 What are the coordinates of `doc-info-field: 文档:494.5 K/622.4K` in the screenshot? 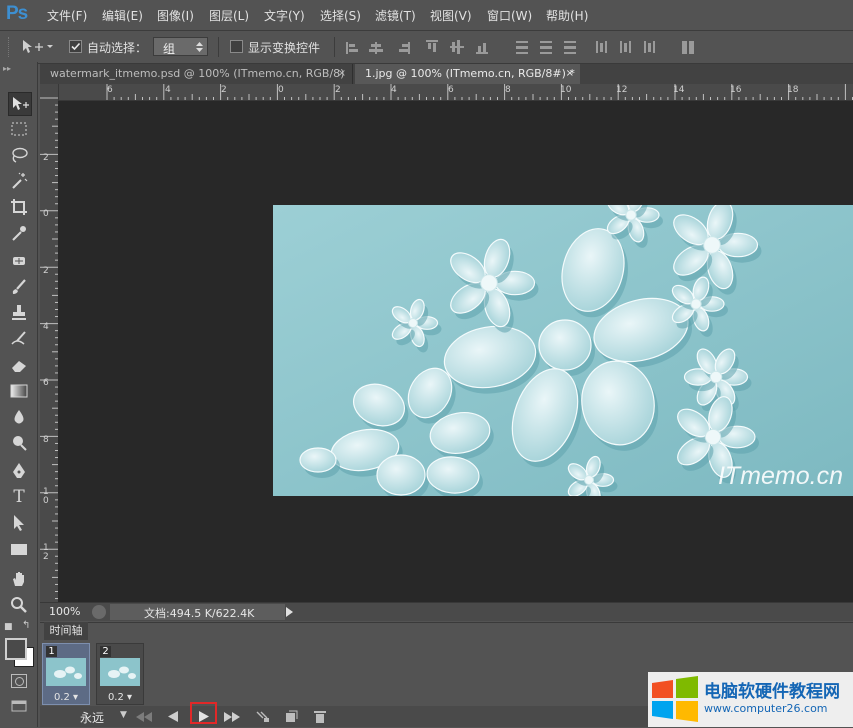 It's located at (197, 612).